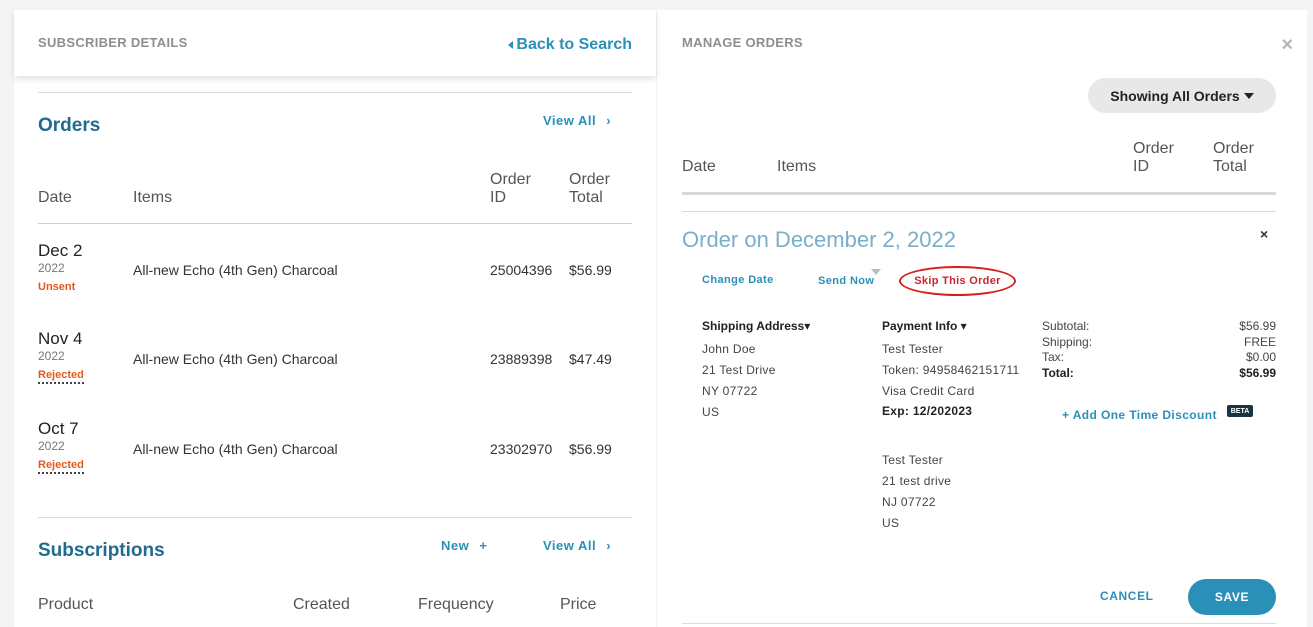 The image size is (1313, 627). I want to click on row-date: Oct 7, so click(58, 428).